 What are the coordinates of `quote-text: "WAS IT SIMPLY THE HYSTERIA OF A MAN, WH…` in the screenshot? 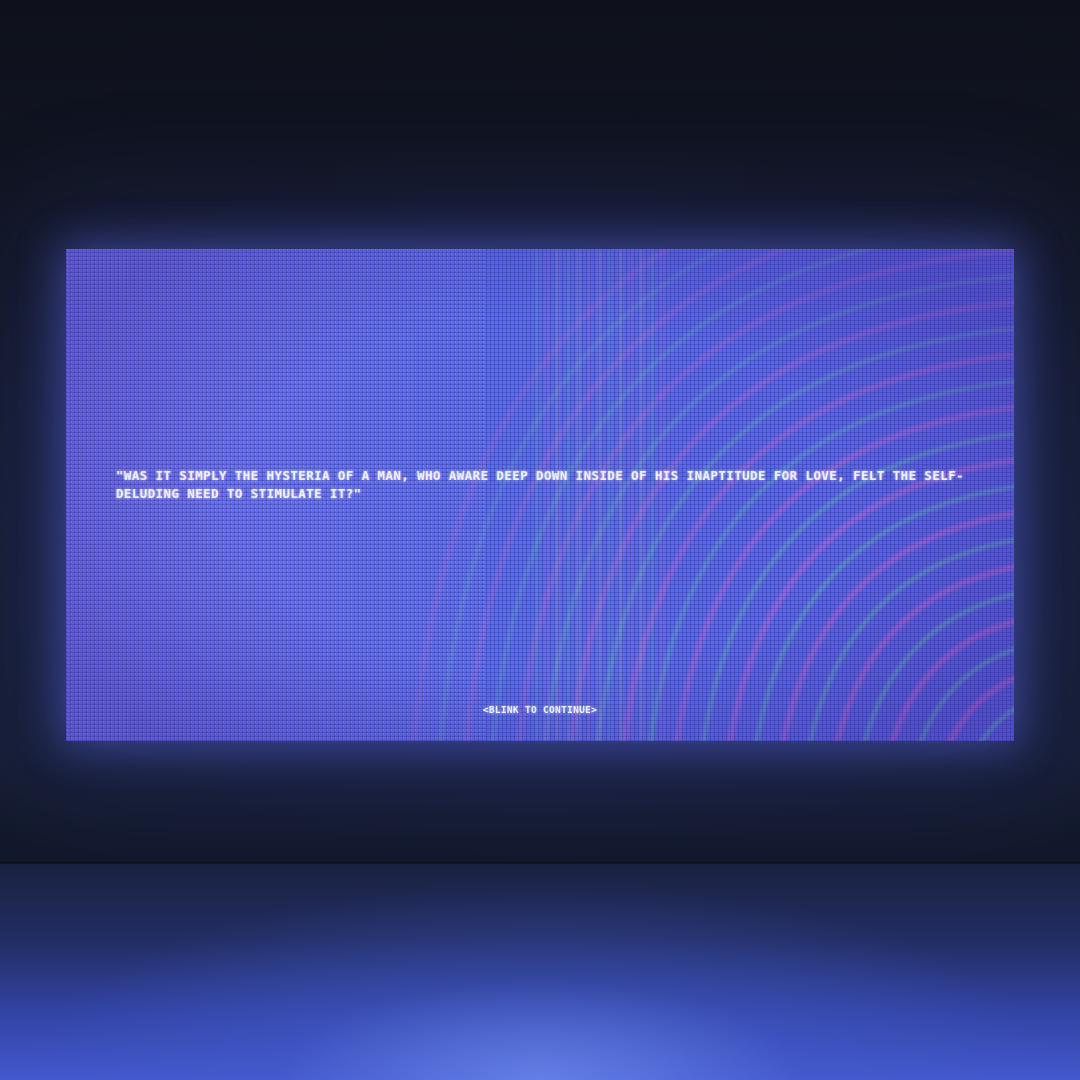 It's located at (540, 484).